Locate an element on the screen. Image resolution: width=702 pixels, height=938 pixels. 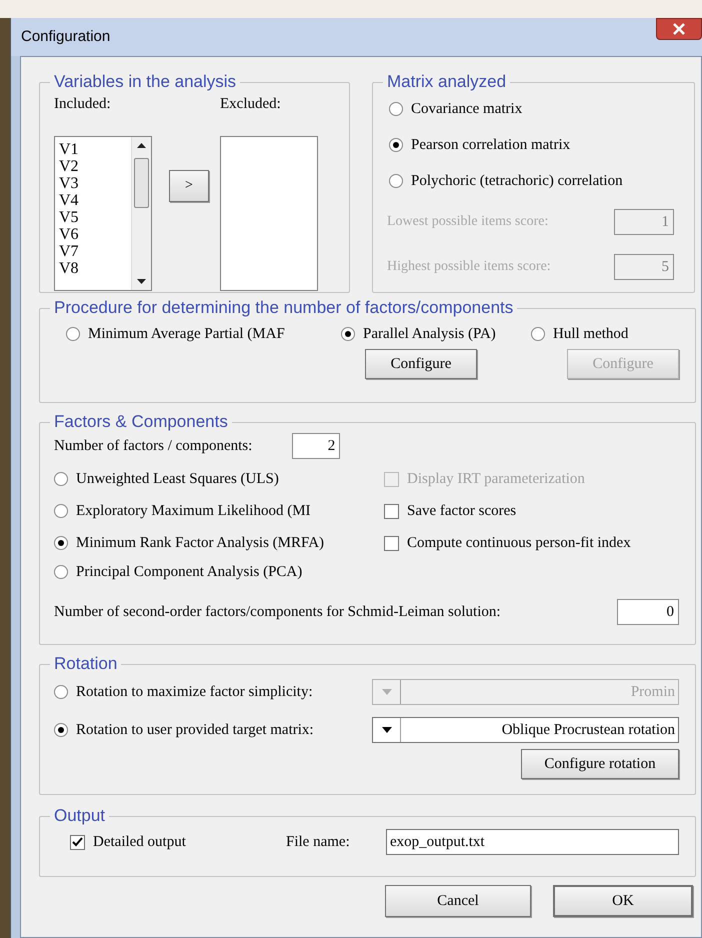
button: Configure is located at coordinates (421, 364).